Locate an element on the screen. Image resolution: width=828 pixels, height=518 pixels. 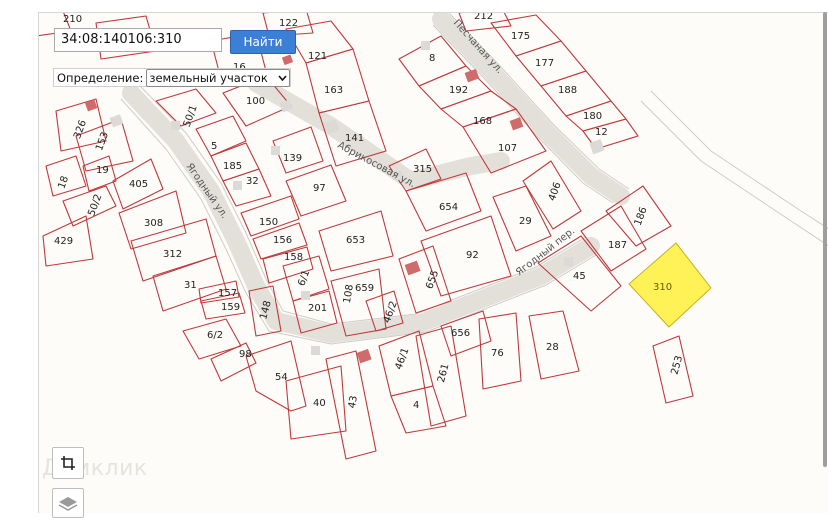
crop-tool-button is located at coordinates (68, 463).